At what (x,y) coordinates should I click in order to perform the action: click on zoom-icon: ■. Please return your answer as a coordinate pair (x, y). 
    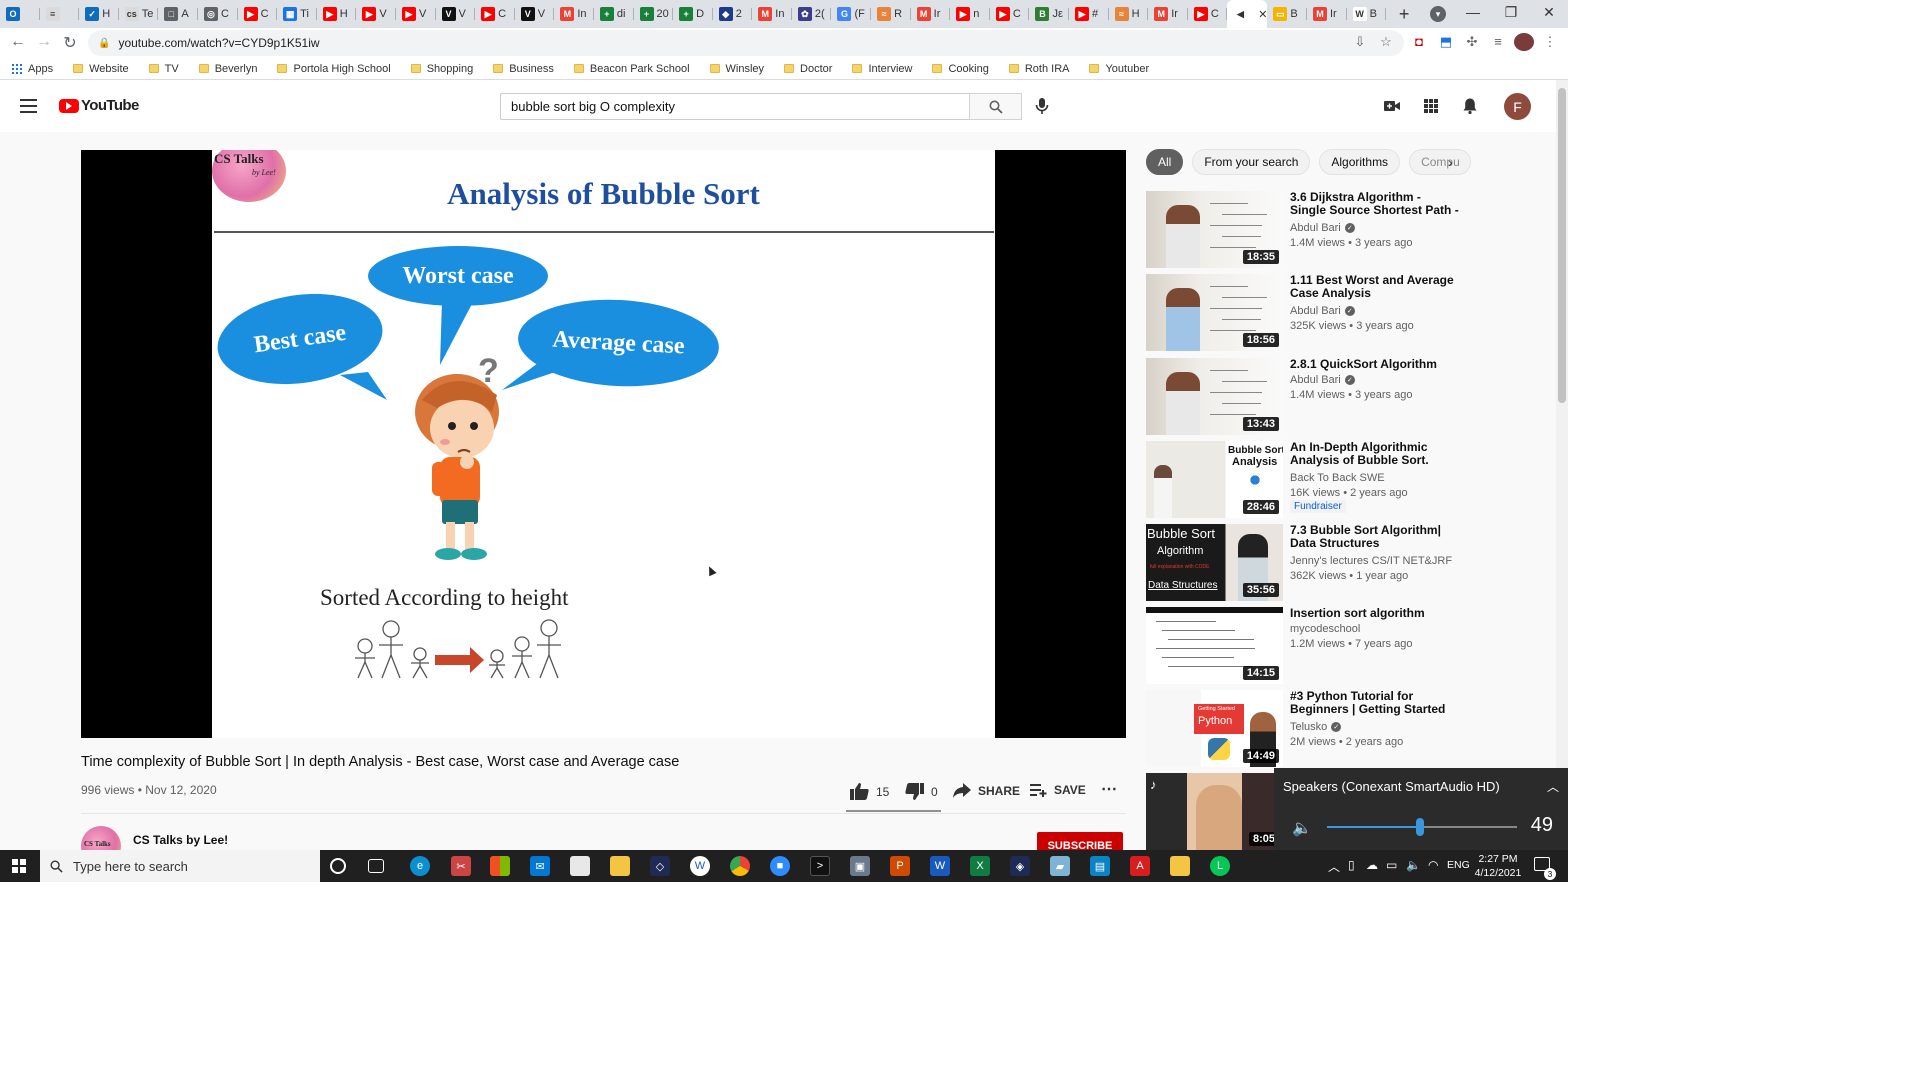
    Looking at the image, I should click on (780, 866).